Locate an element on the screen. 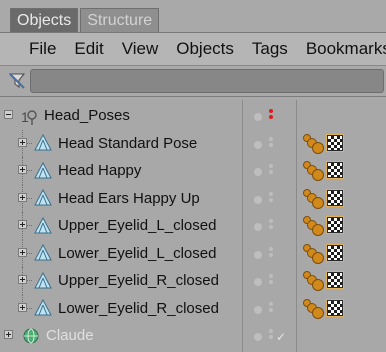 This screenshot has width=386, height=352. list-item: Upper_Eyelid_L_closed is located at coordinates (193, 226).